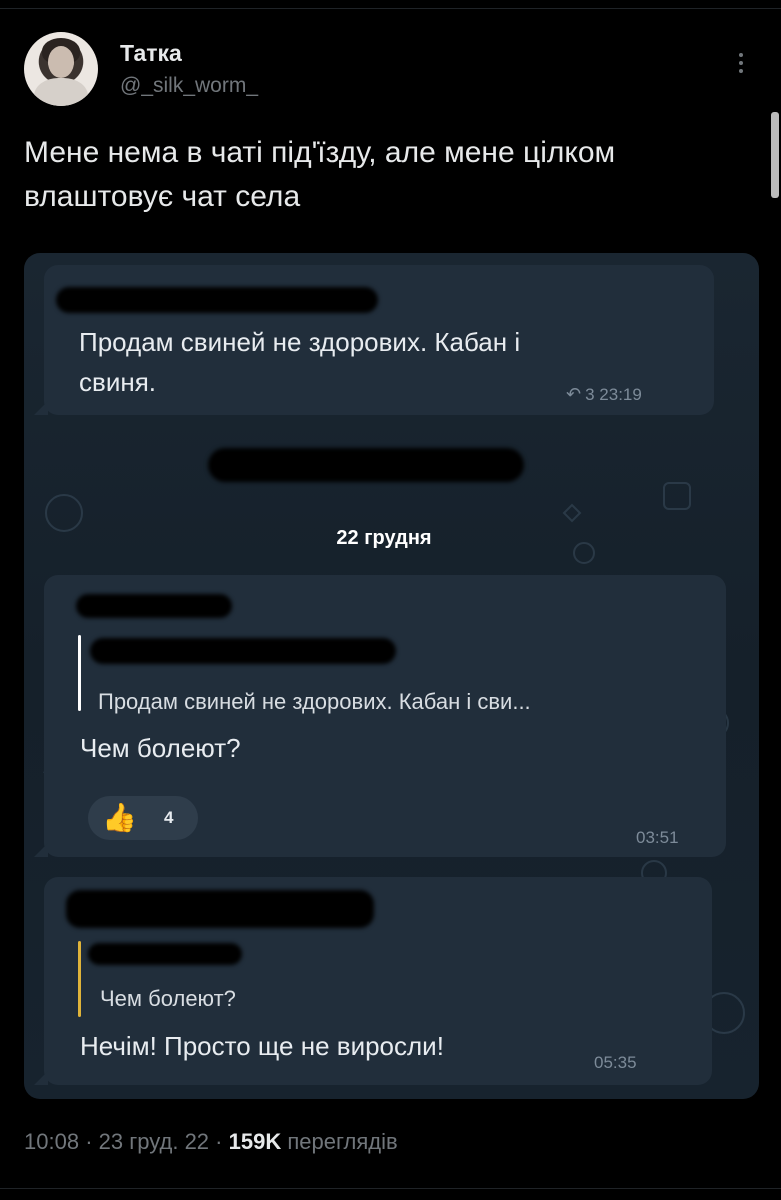 The width and height of the screenshot is (781, 1200). What do you see at coordinates (366, 465) in the screenshot?
I see `redacted-service-message` at bounding box center [366, 465].